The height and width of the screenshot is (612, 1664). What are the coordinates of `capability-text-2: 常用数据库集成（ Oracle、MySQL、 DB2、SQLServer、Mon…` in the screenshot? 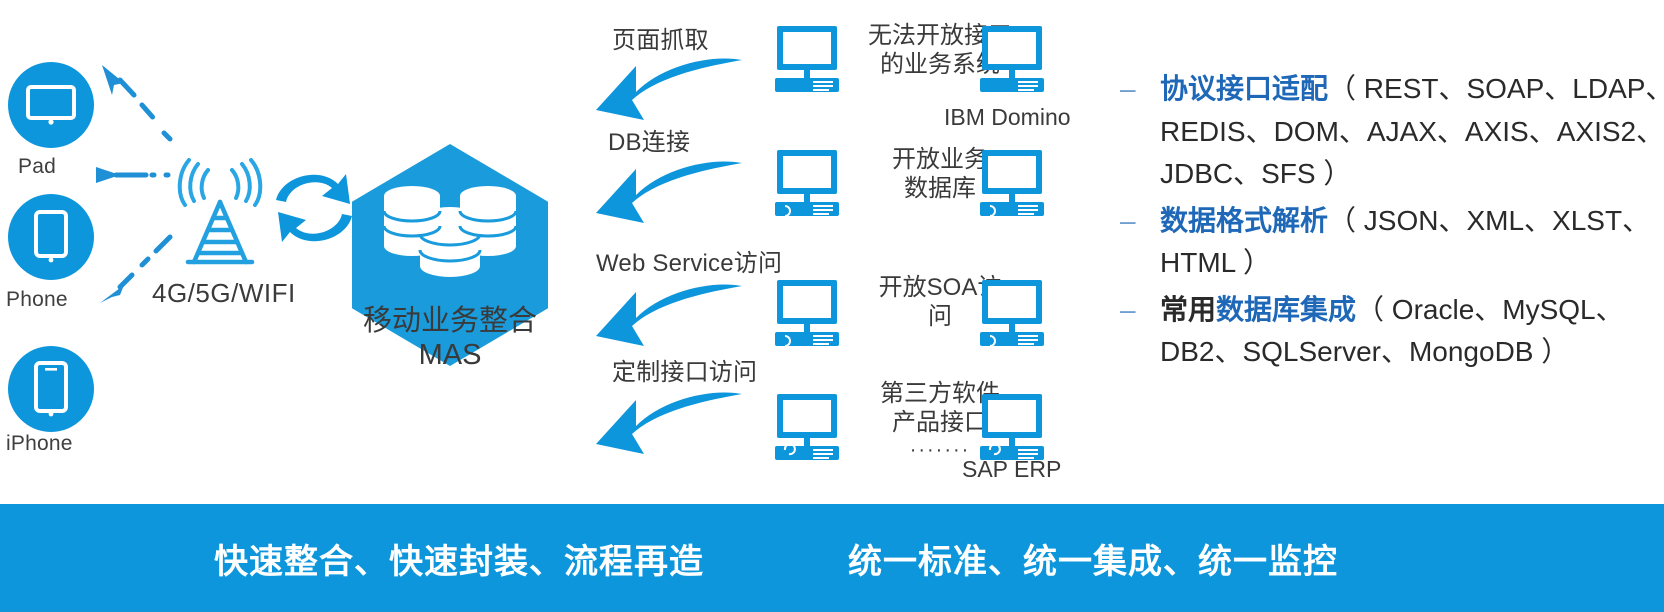 It's located at (1412, 331).